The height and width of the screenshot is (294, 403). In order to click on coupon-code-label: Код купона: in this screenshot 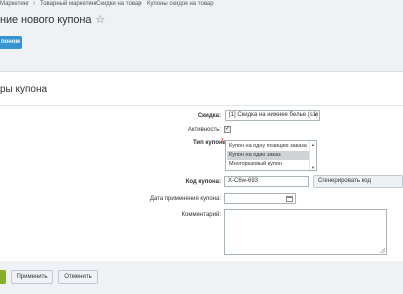, I will do `click(203, 182)`.